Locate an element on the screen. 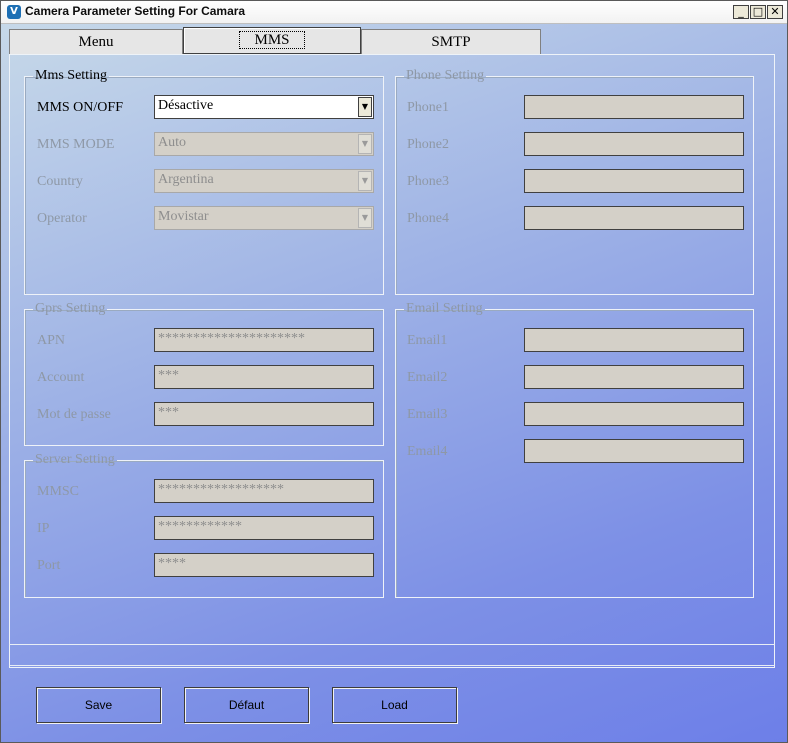  tab-menu-label: Menu is located at coordinates (96, 42).